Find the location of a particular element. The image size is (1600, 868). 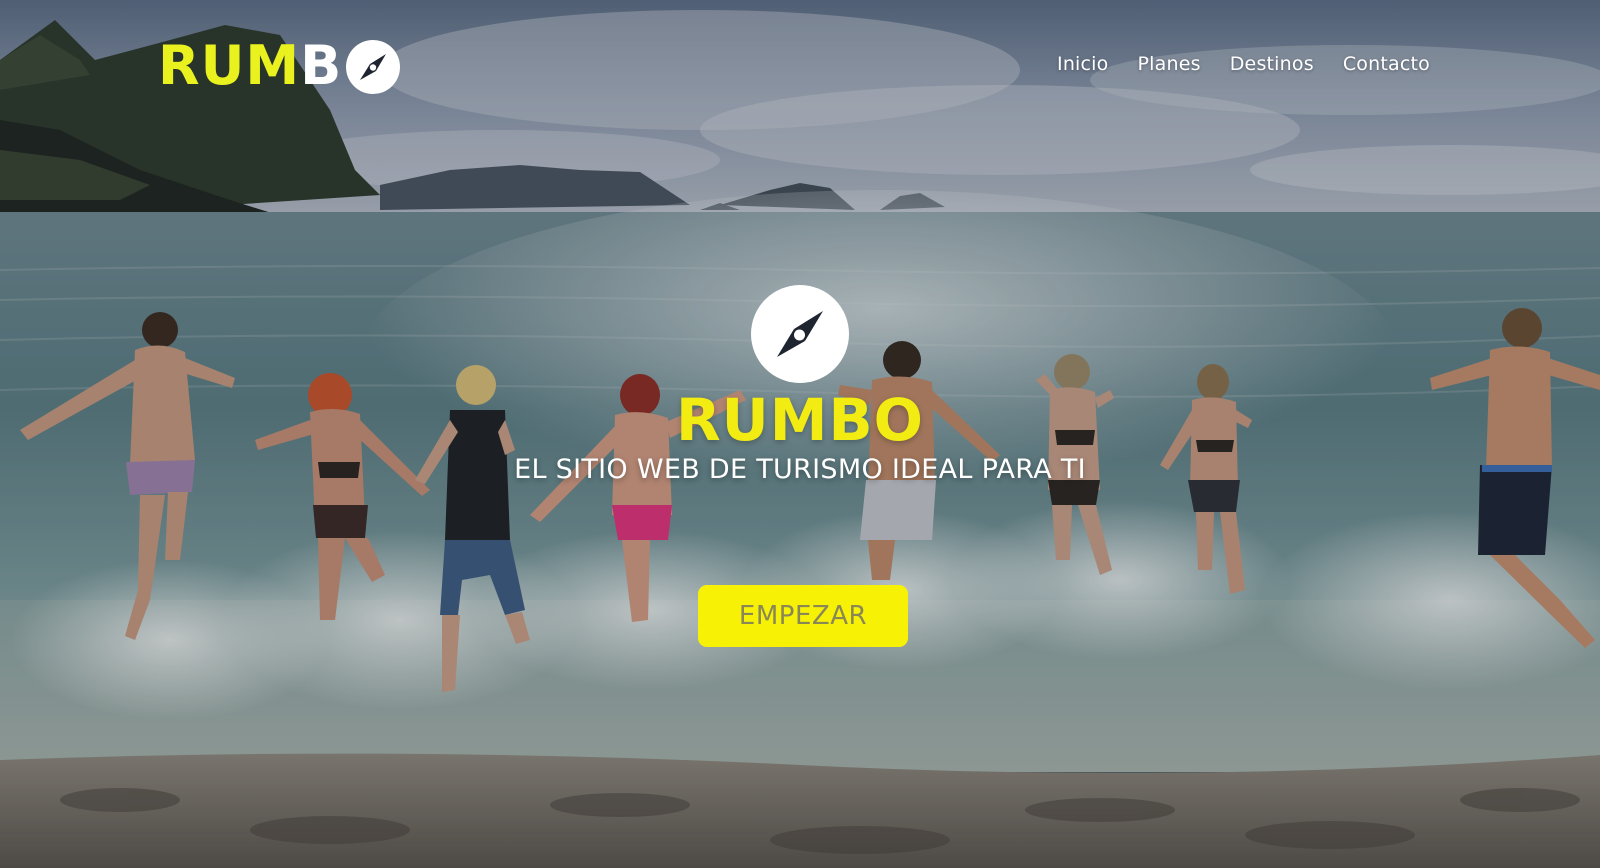

logo-text-yellow: RUM is located at coordinates (229, 65).